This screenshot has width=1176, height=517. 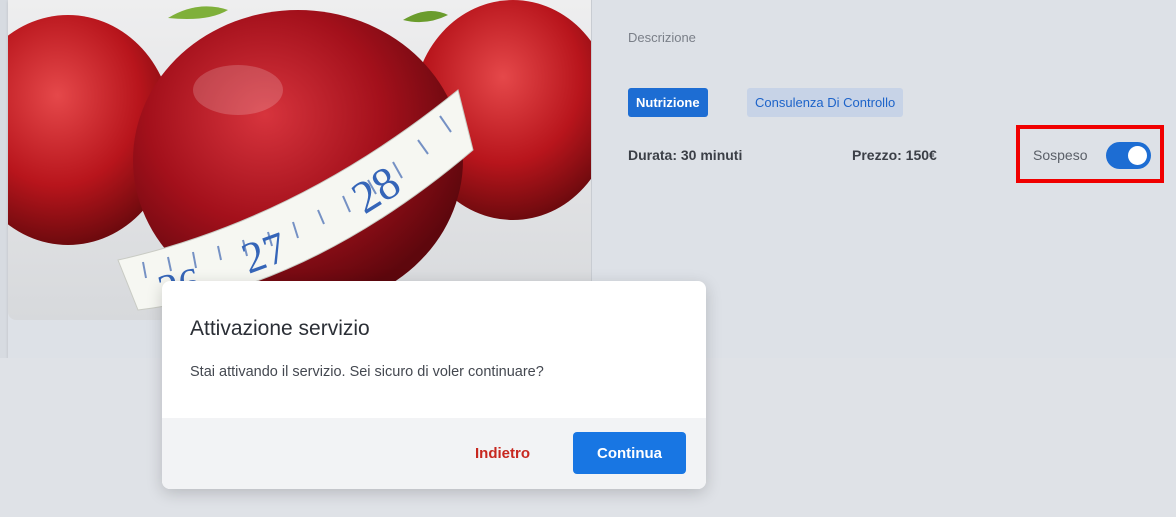 I want to click on back-button: Indietro, so click(x=502, y=453).